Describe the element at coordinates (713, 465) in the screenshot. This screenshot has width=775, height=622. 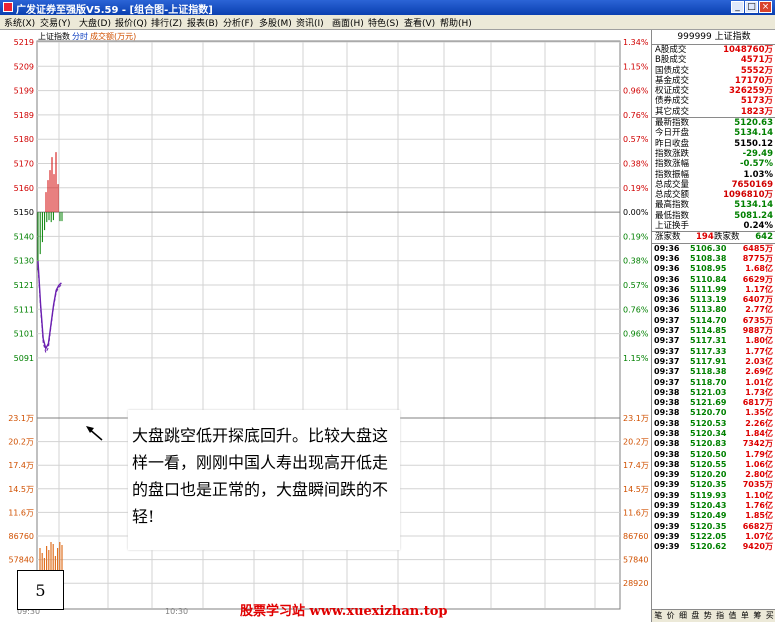
I see `tick-row: 09:38 5120.55 1.06亿` at that location.